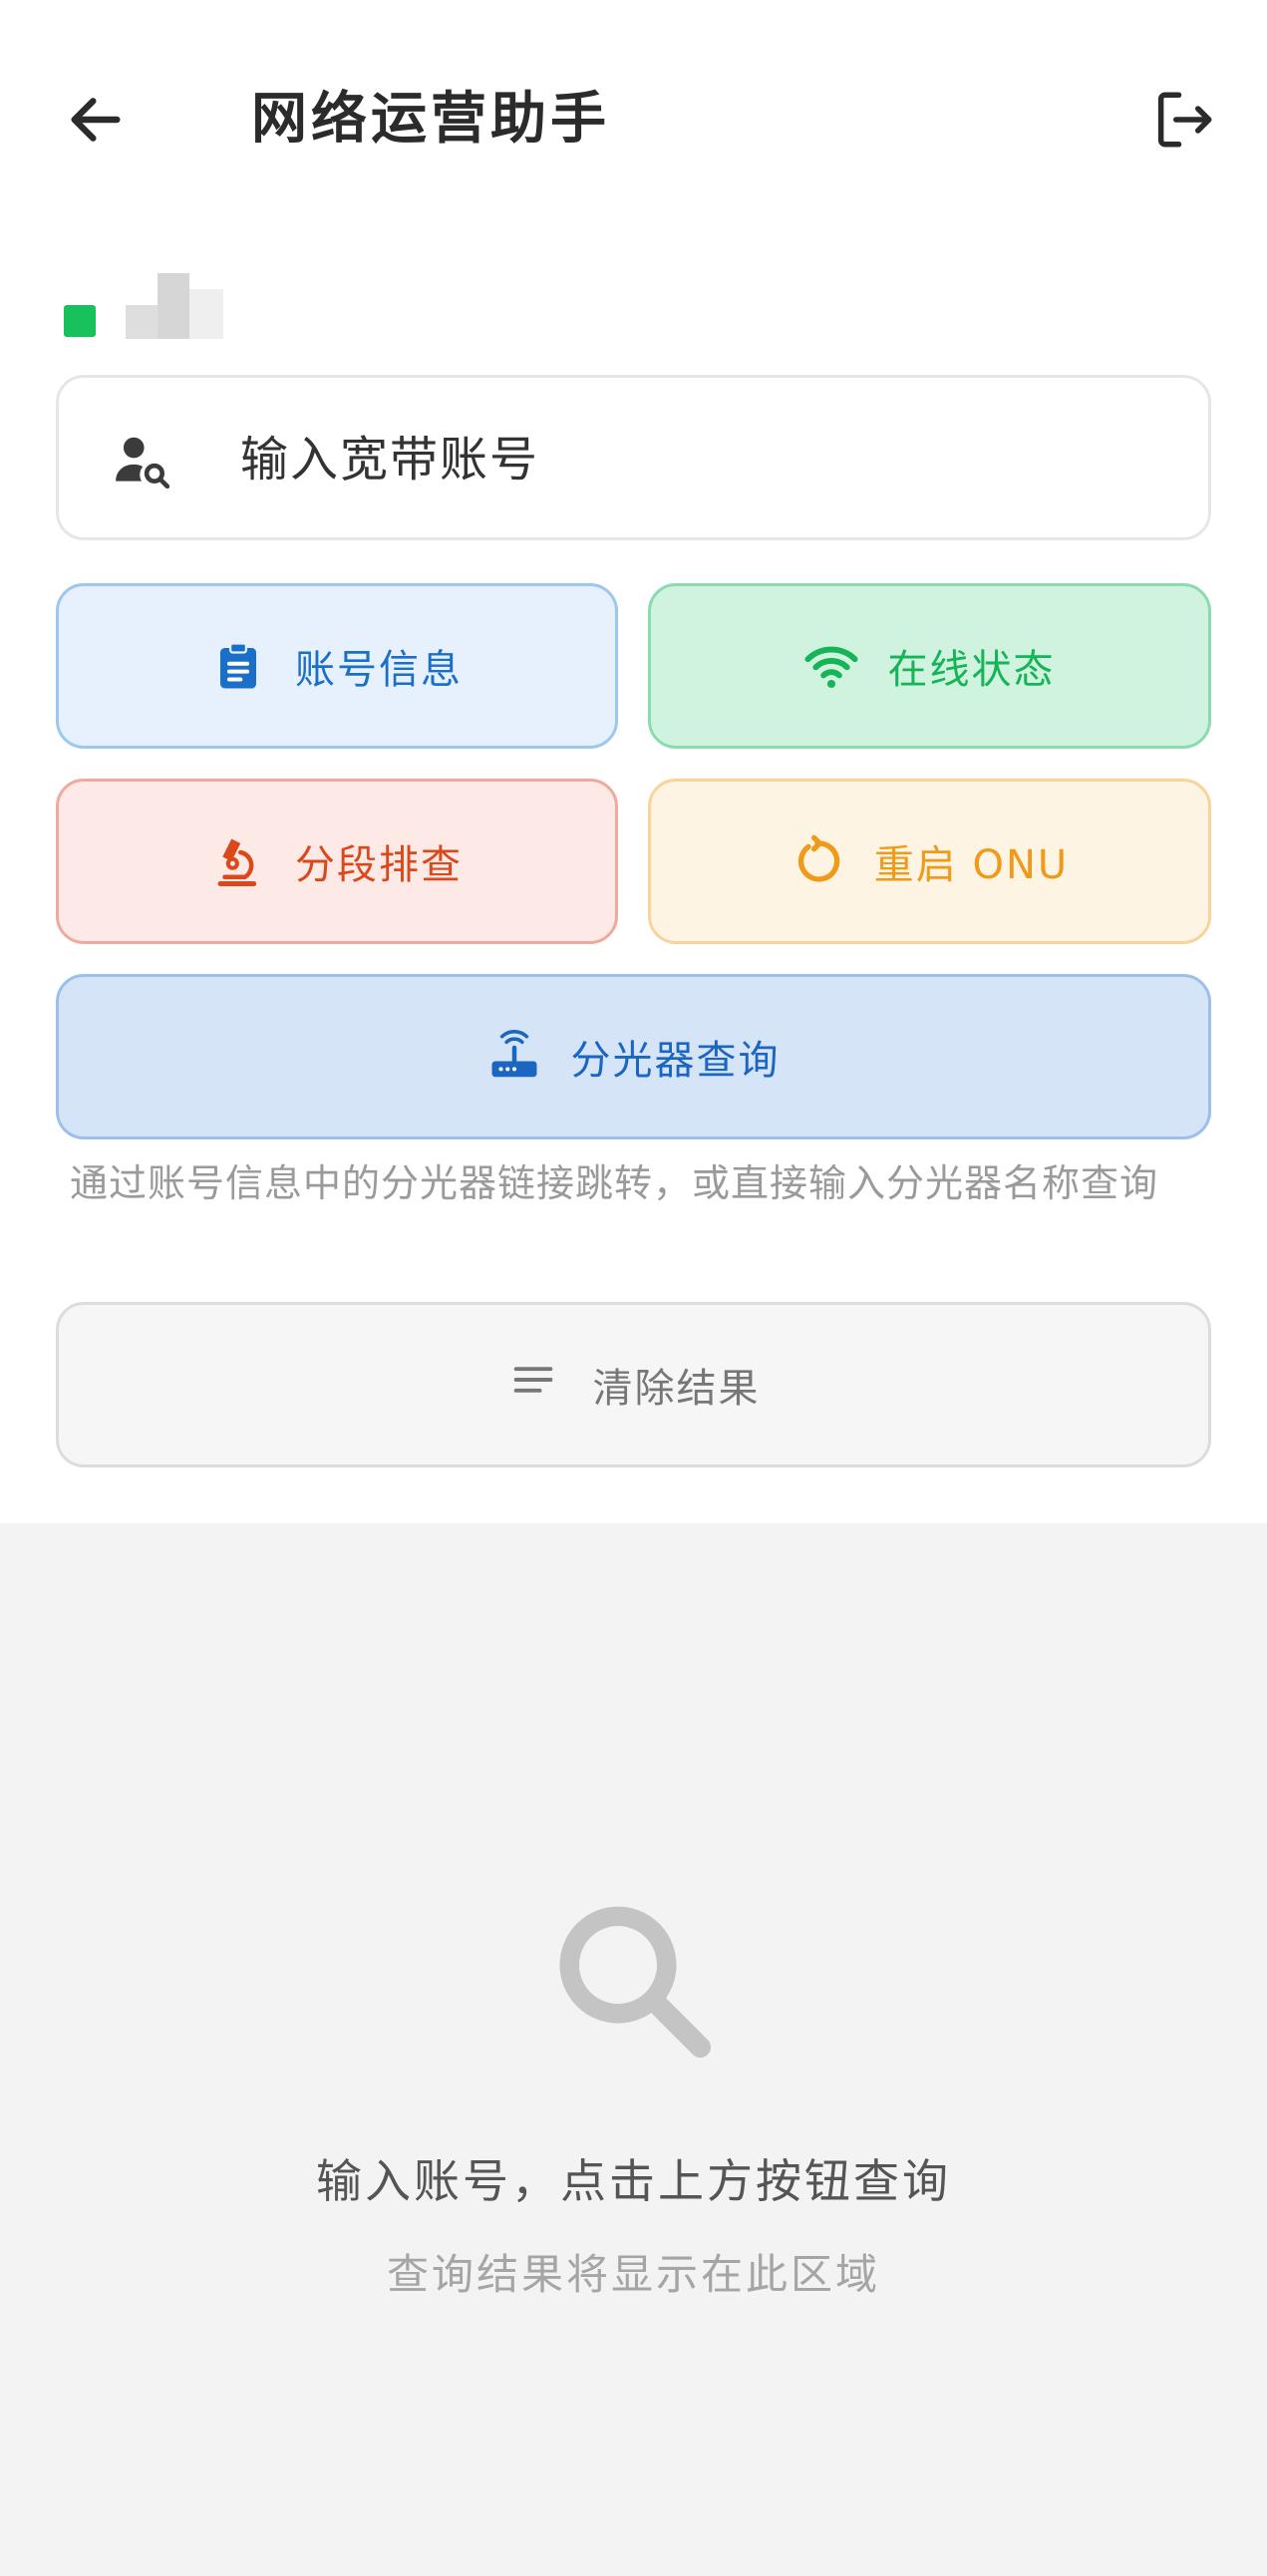 The height and width of the screenshot is (2576, 1267). Describe the element at coordinates (430, 119) in the screenshot. I see `page-title: 网络运营助手` at that location.